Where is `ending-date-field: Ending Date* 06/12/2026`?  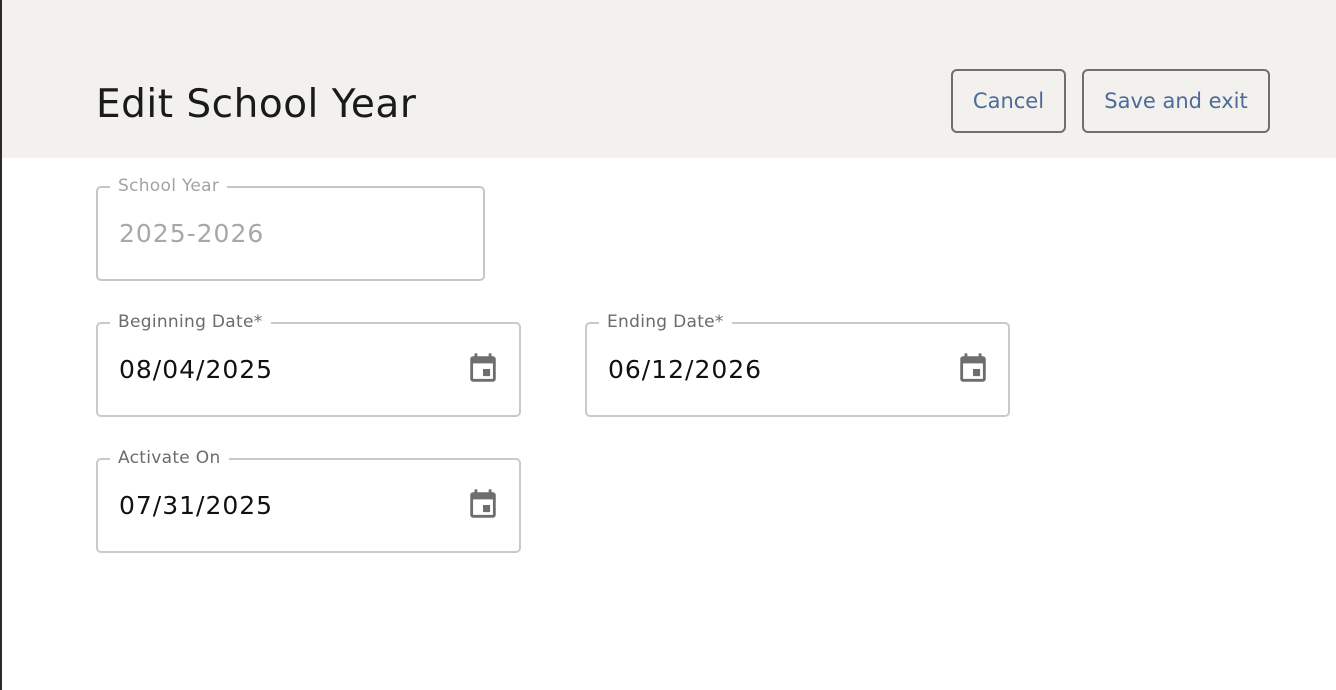 ending-date-field: Ending Date* 06/12/2026 is located at coordinates (797, 363).